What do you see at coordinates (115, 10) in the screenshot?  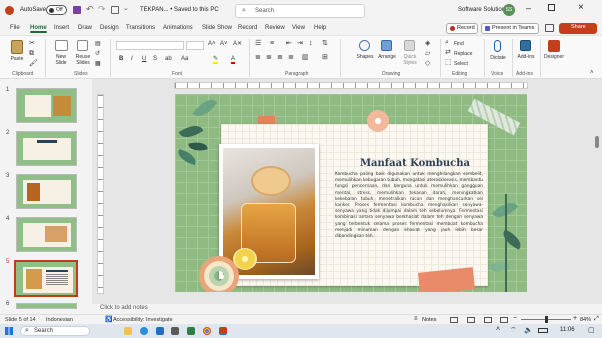 I see `present-quick-icon` at bounding box center [115, 10].